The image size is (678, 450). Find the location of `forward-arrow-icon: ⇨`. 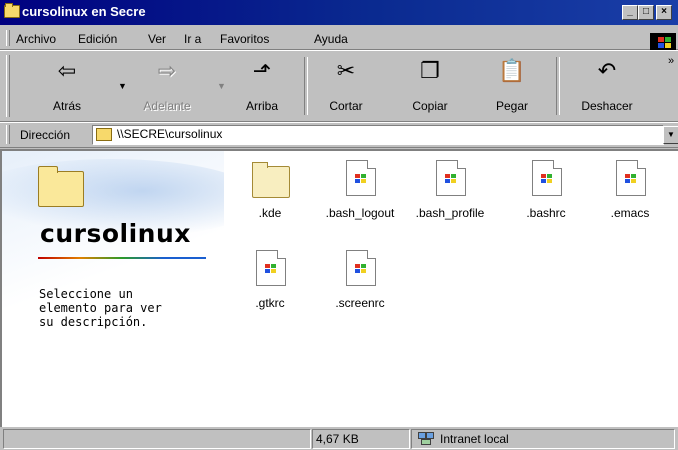

forward-arrow-icon: ⇨ is located at coordinates (167, 70).